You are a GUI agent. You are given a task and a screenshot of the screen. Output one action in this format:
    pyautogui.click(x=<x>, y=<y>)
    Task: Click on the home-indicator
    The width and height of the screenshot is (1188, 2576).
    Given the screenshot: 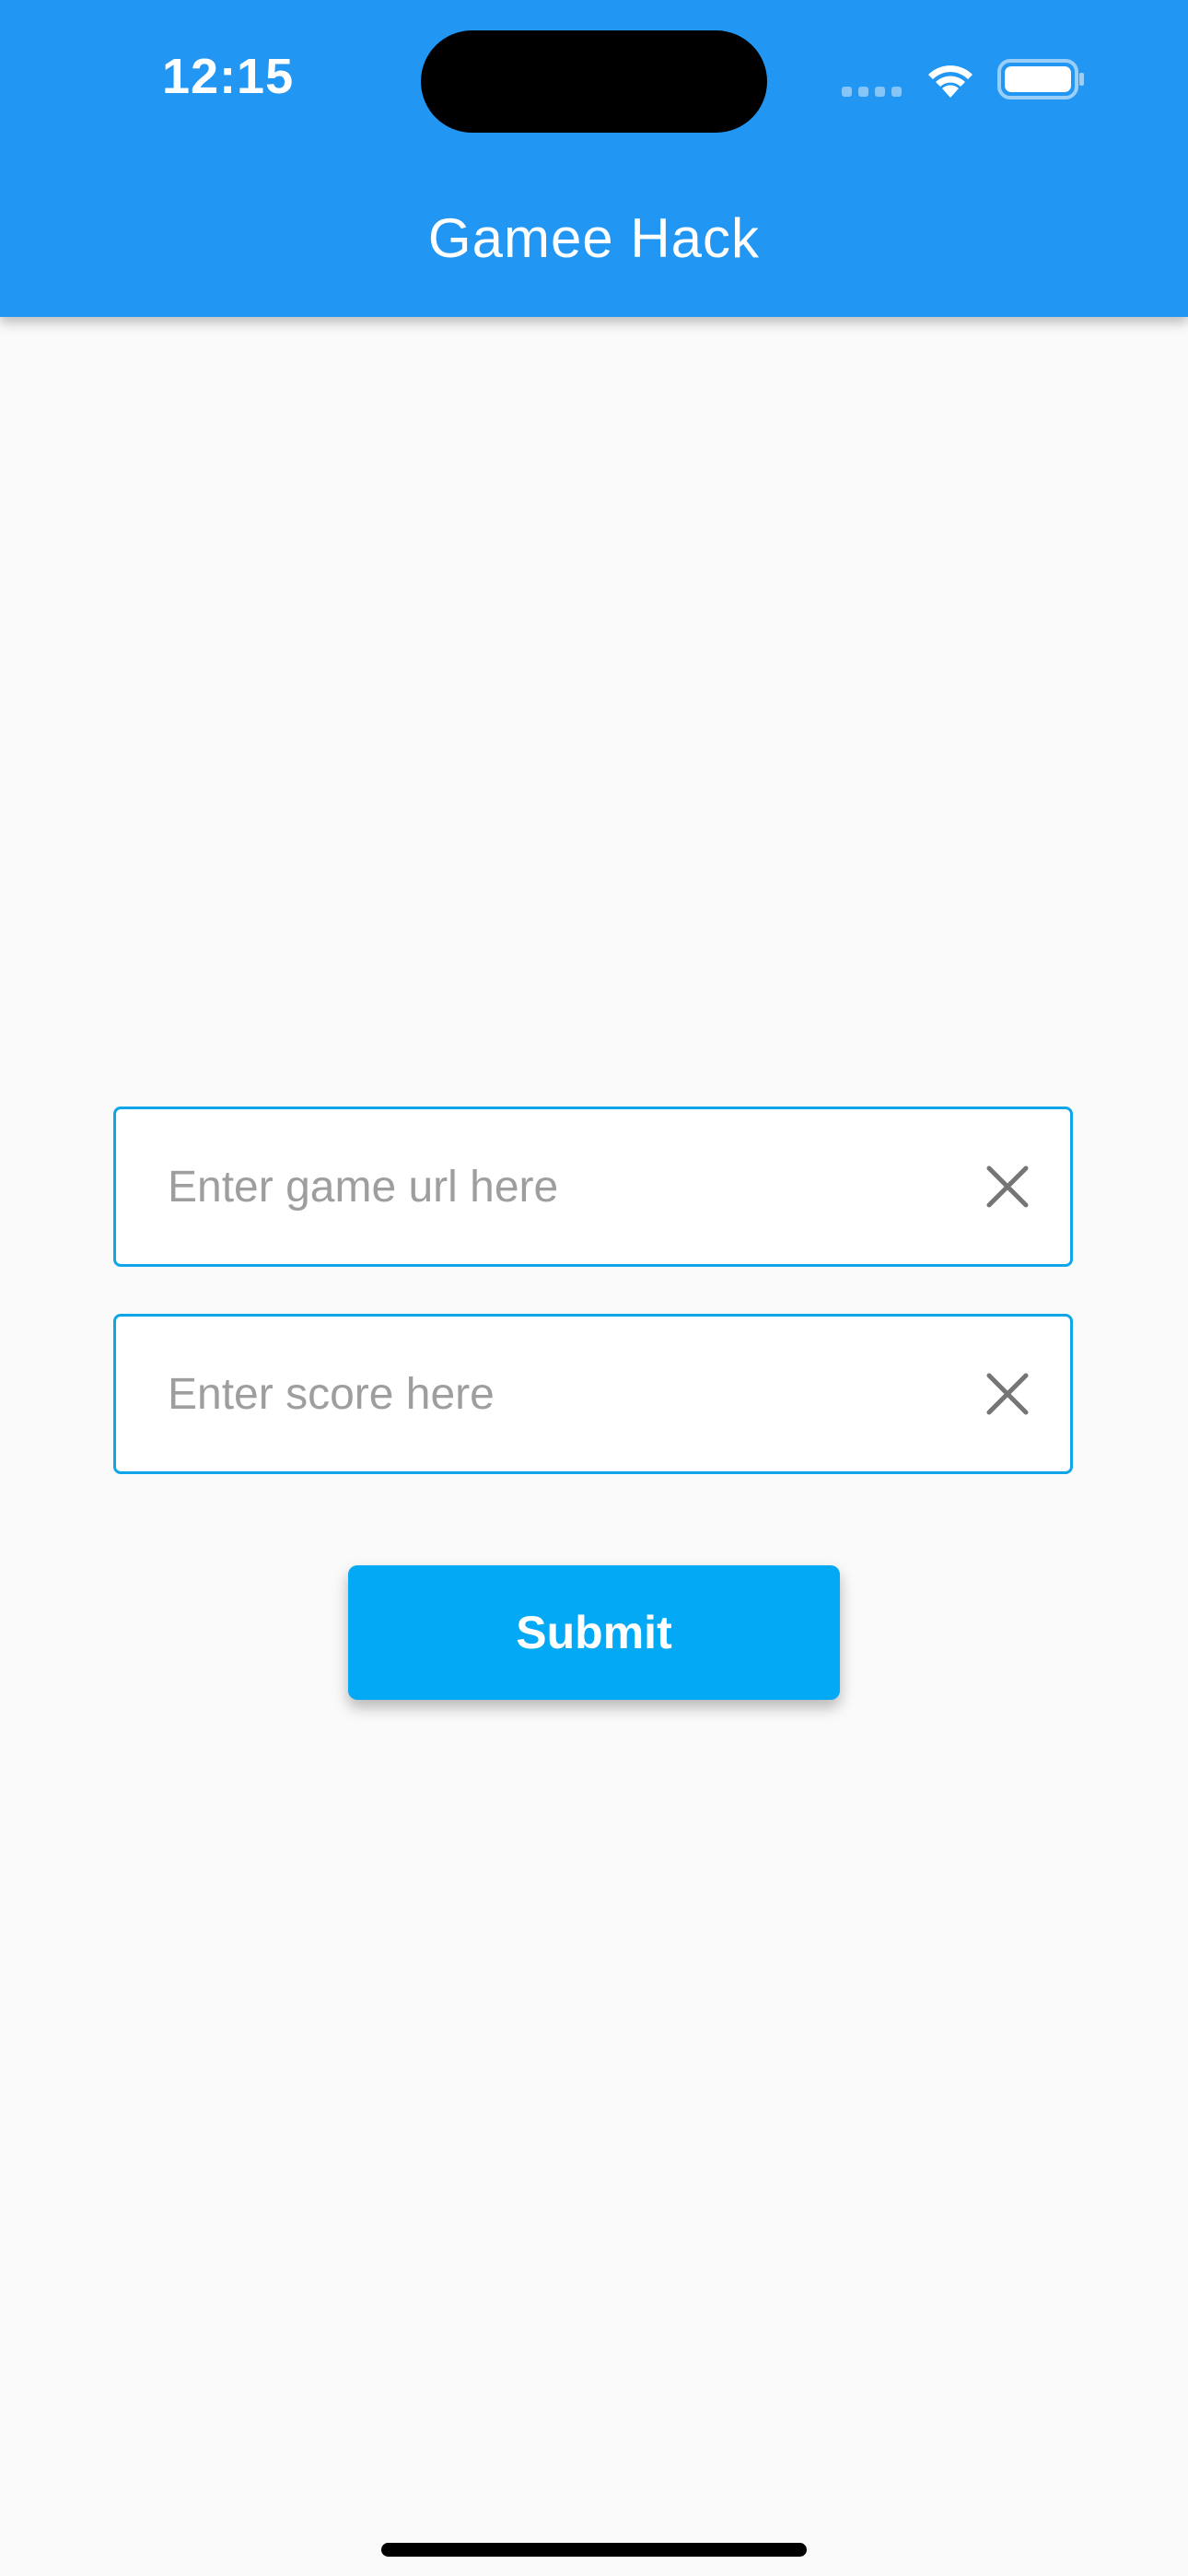 What is the action you would take?
    pyautogui.click(x=594, y=2550)
    